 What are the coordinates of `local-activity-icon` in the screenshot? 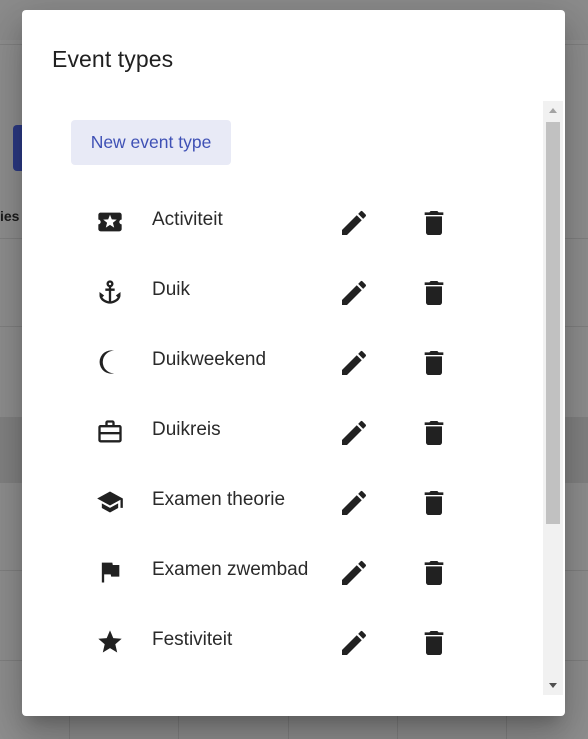 It's located at (110, 222).